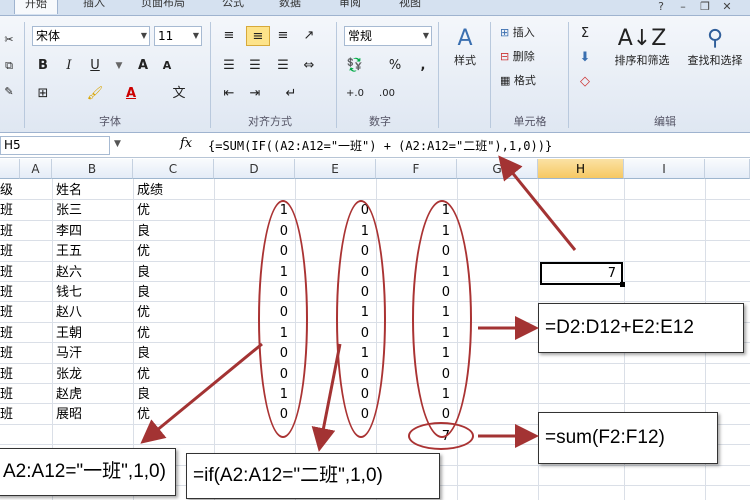 The height and width of the screenshot is (500, 750). What do you see at coordinates (537, 203) in the screenshot?
I see `arrow-to-formula` at bounding box center [537, 203].